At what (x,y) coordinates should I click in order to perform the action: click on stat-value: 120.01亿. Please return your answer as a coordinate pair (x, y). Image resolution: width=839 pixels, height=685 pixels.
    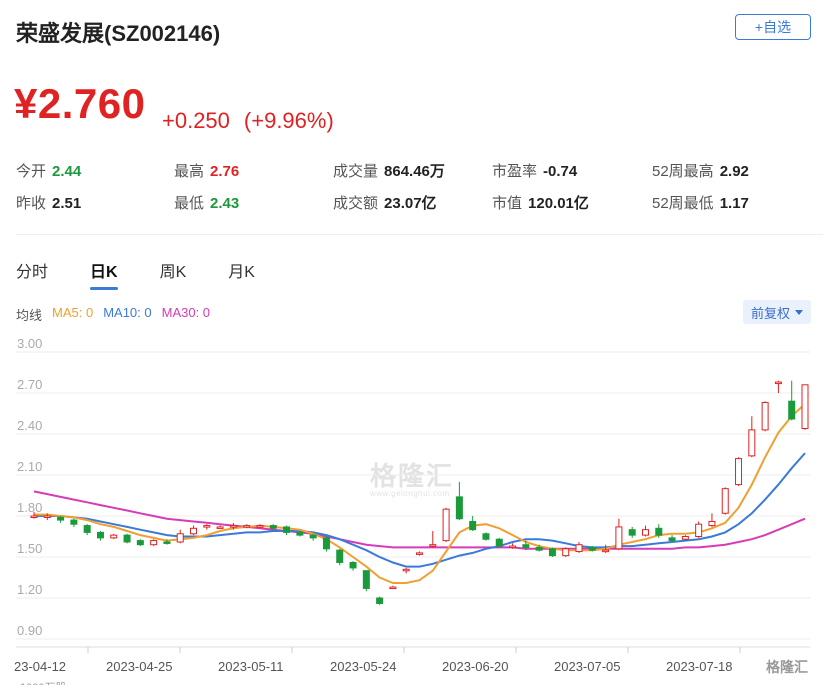
    Looking at the image, I should click on (558, 203).